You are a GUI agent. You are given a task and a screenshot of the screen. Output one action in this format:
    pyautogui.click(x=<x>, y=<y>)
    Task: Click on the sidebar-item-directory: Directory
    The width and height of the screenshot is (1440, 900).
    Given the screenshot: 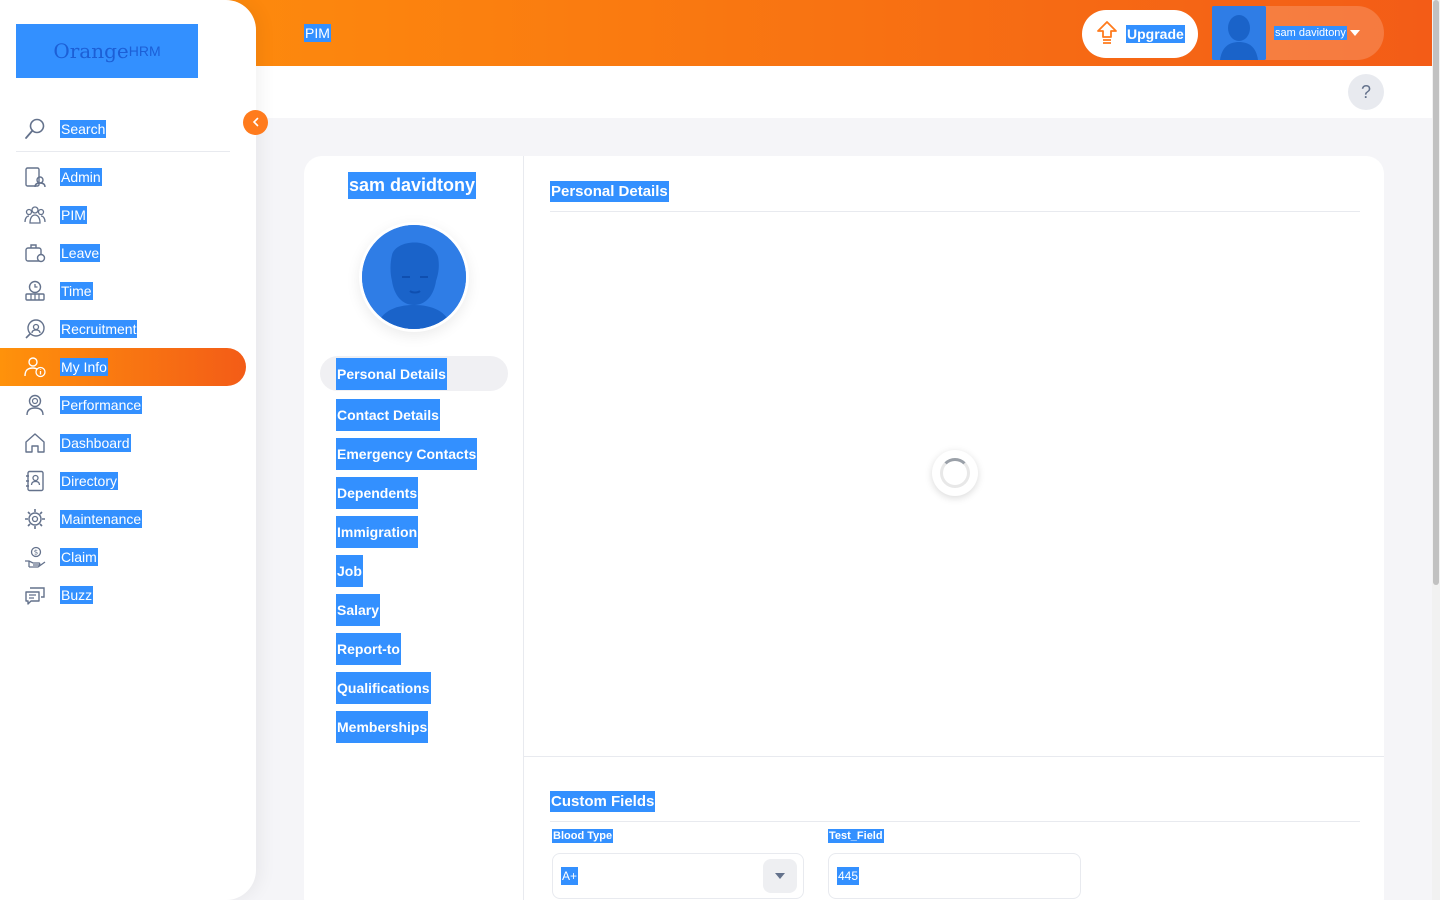 What is the action you would take?
    pyautogui.click(x=123, y=481)
    